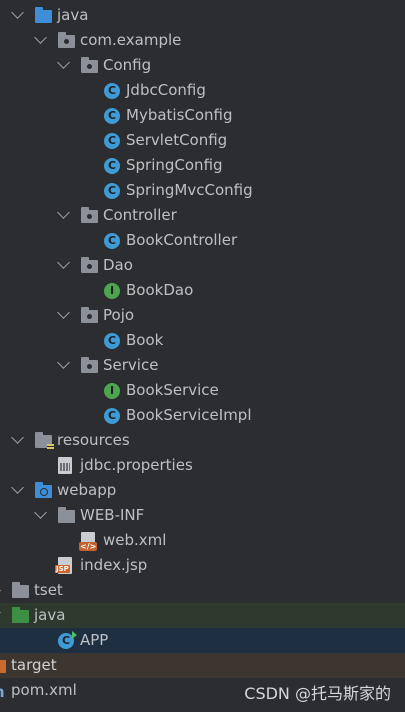 The image size is (405, 712). Describe the element at coordinates (202, 540) in the screenshot. I see `tree-row: web.xml` at that location.